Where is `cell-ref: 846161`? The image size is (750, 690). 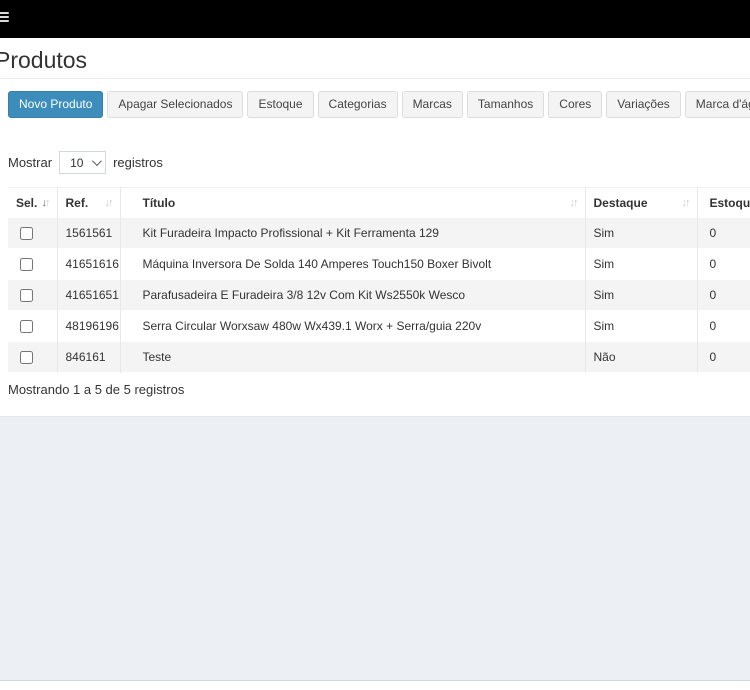 cell-ref: 846161 is located at coordinates (88, 357).